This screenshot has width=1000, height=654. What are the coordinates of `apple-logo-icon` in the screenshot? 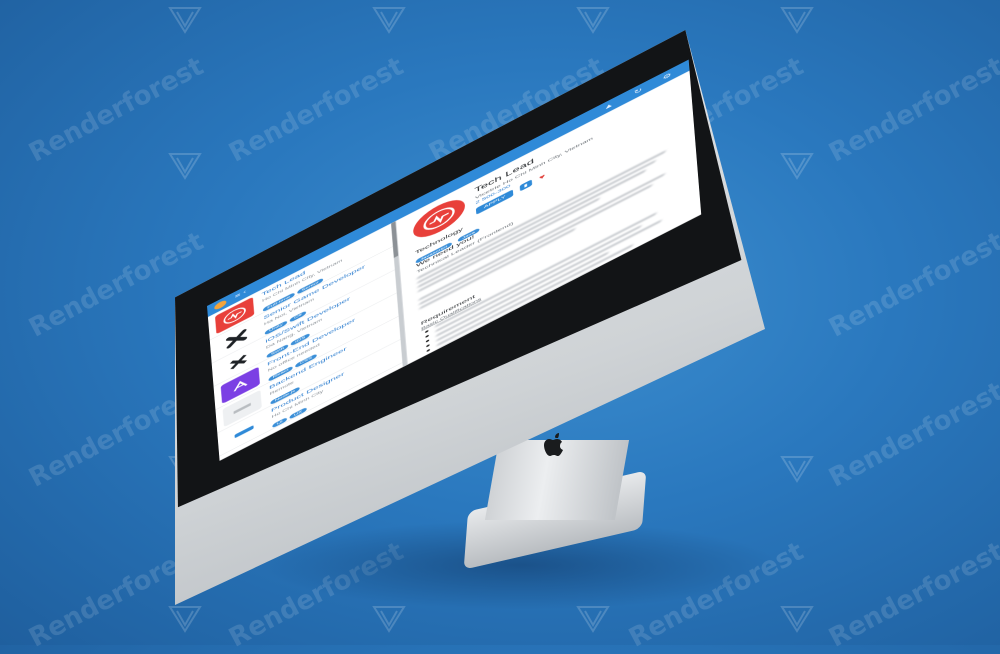 It's located at (553, 444).